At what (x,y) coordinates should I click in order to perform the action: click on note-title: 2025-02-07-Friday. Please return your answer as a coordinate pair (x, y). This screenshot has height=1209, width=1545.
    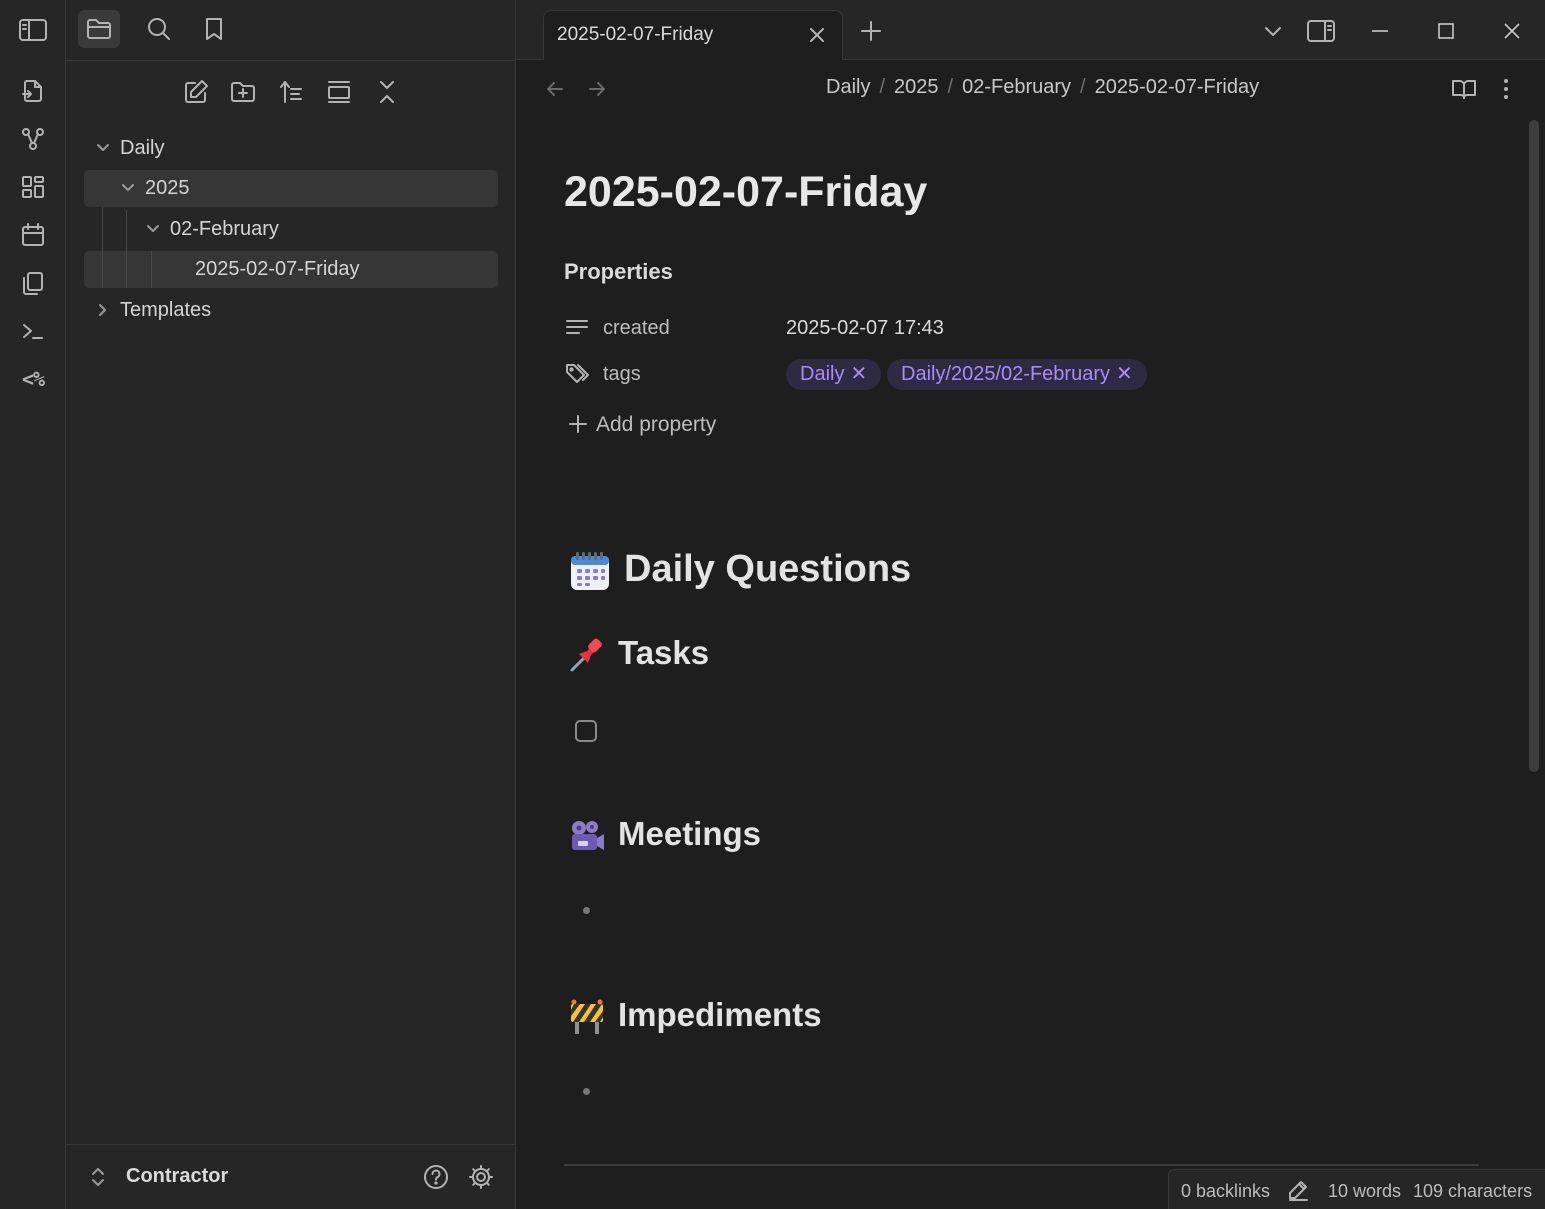
    Looking at the image, I should click on (745, 192).